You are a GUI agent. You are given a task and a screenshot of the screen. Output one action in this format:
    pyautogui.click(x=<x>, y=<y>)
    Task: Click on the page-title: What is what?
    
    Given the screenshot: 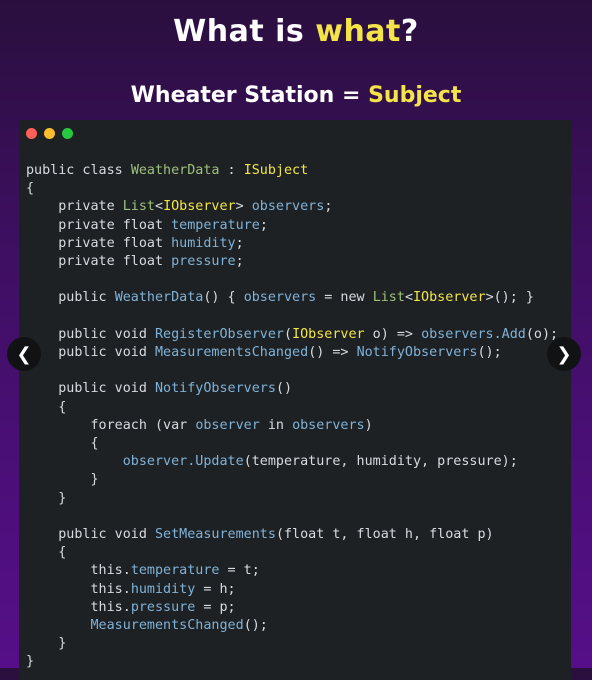 What is the action you would take?
    pyautogui.click(x=296, y=31)
    